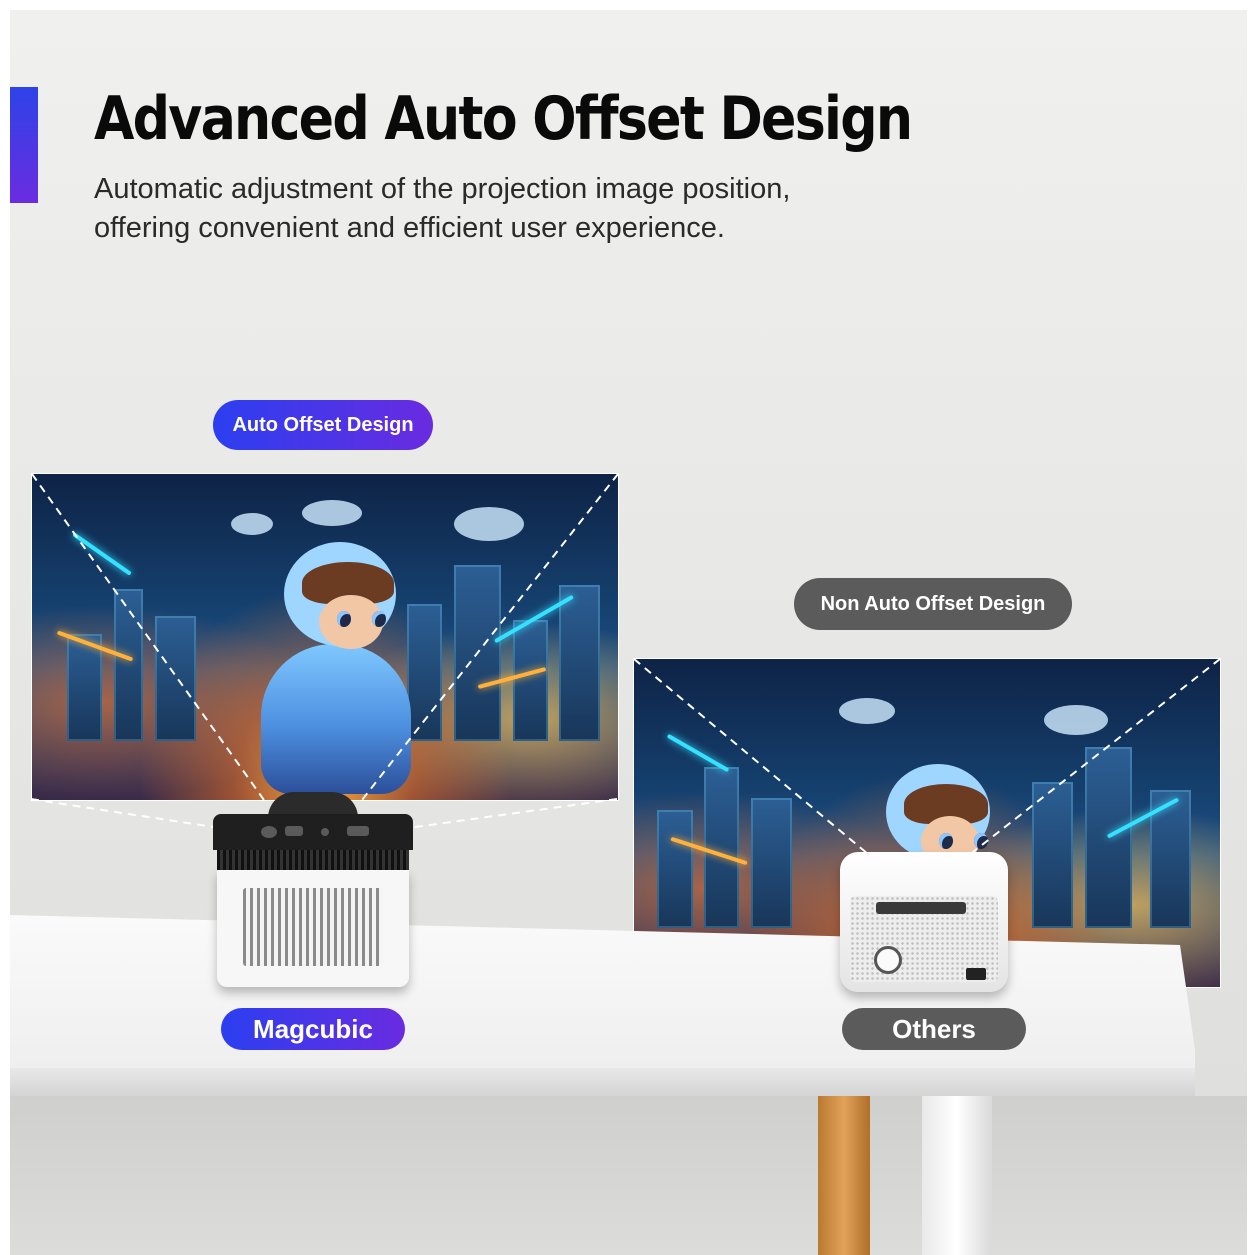  I want to click on speaker-grille, so click(313, 927).